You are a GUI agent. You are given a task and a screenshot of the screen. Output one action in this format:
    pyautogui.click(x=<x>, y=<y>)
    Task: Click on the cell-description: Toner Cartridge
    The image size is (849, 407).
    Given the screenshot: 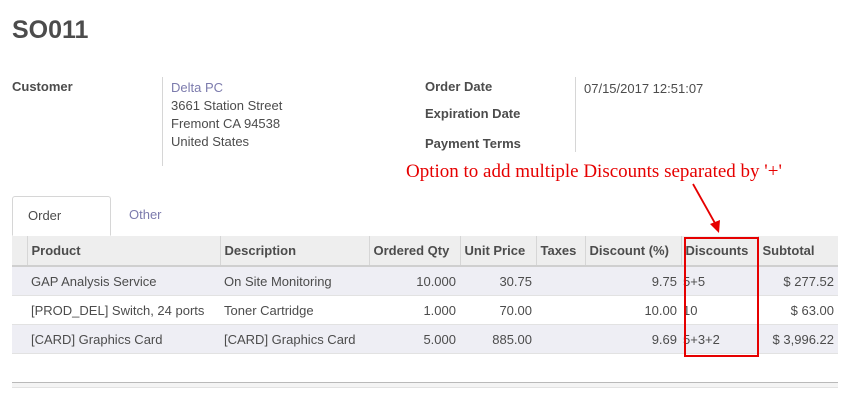 What is the action you would take?
    pyautogui.click(x=294, y=310)
    